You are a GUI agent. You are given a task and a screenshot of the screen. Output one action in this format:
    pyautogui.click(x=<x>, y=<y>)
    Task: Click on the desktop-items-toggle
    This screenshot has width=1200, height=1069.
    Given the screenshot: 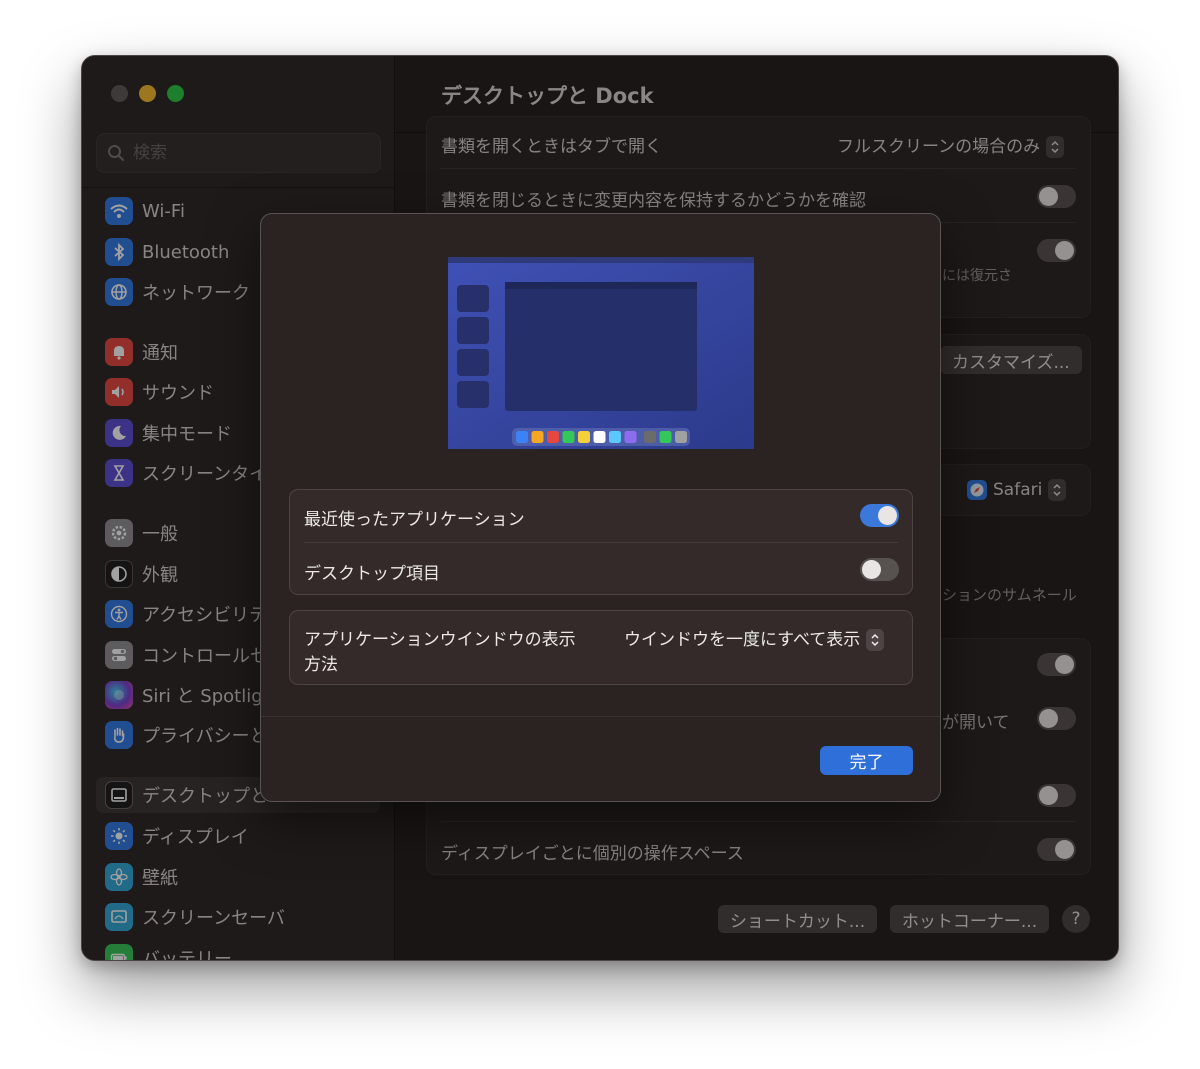 What is the action you would take?
    pyautogui.click(x=879, y=569)
    